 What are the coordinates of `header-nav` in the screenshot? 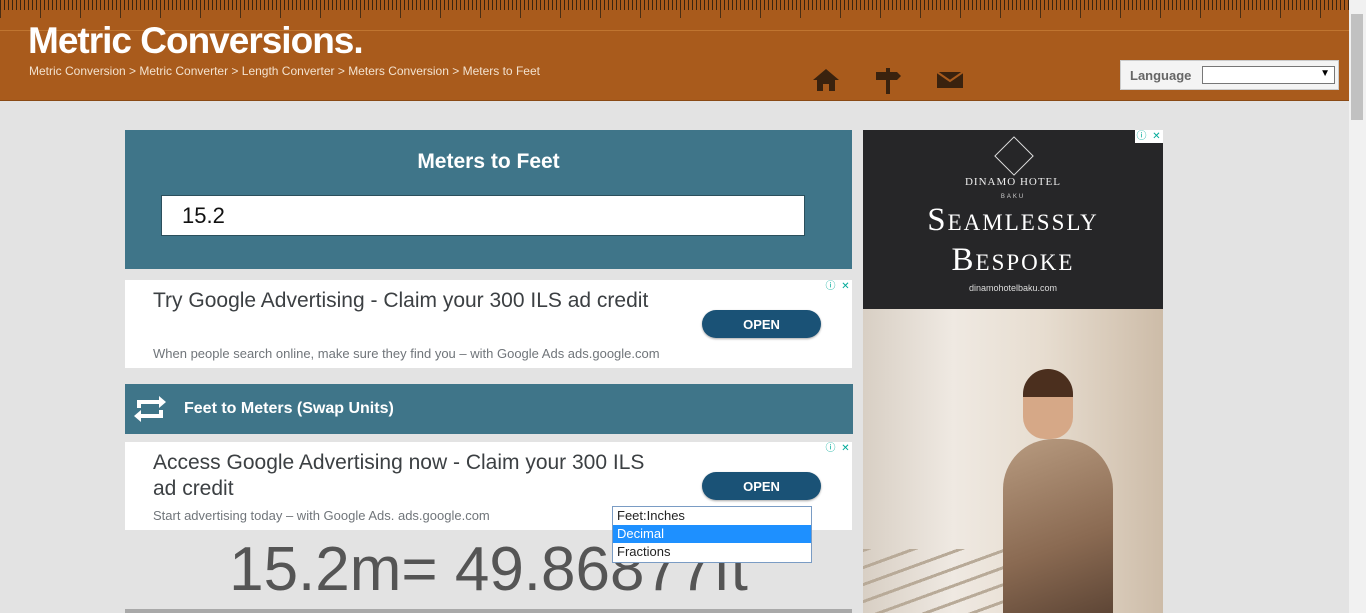 It's located at (888, 80).